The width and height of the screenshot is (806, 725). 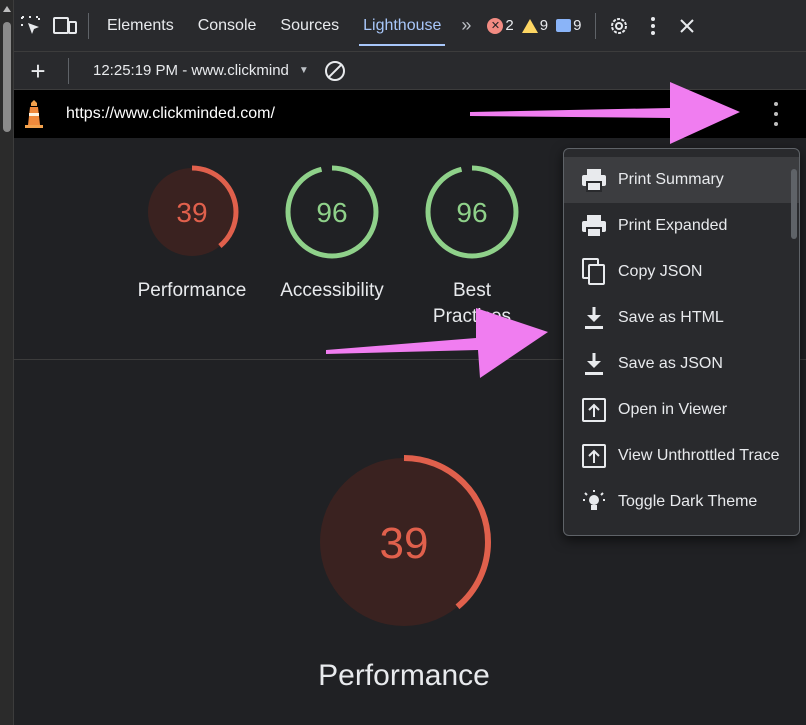 I want to click on left-scrollbar, so click(x=7, y=362).